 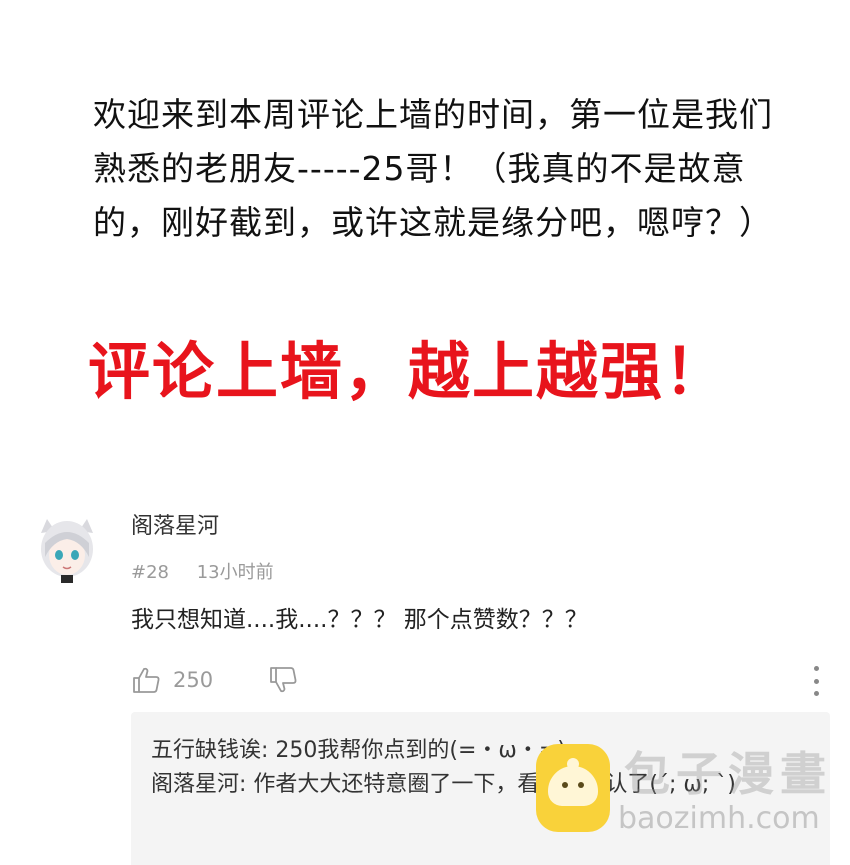 I want to click on comment-floor-number: #28, so click(x=150, y=572).